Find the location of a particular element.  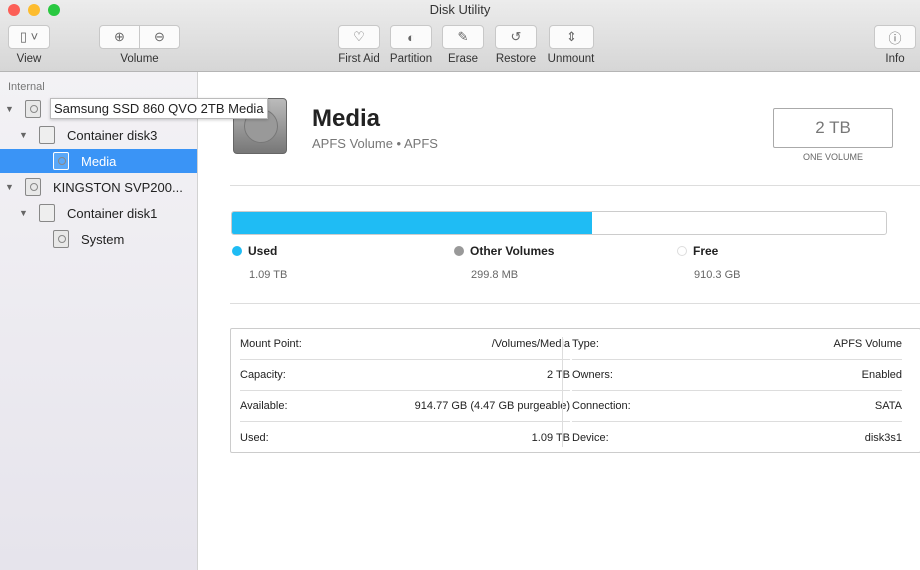

info-row: Connection: SATA is located at coordinates (737, 406).